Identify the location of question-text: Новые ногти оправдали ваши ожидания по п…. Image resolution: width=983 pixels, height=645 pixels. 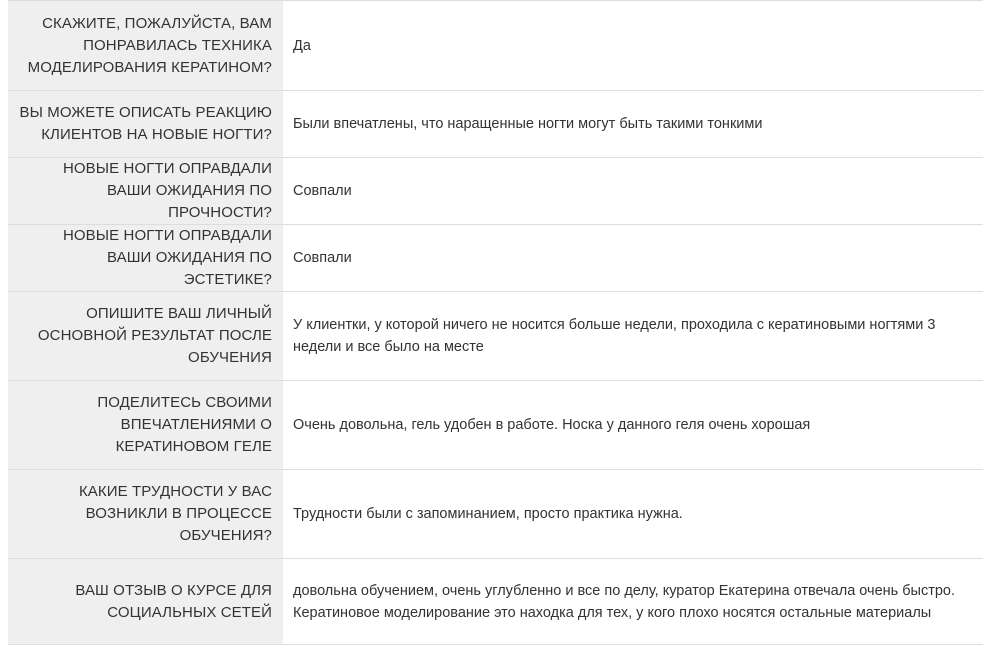
(167, 190).